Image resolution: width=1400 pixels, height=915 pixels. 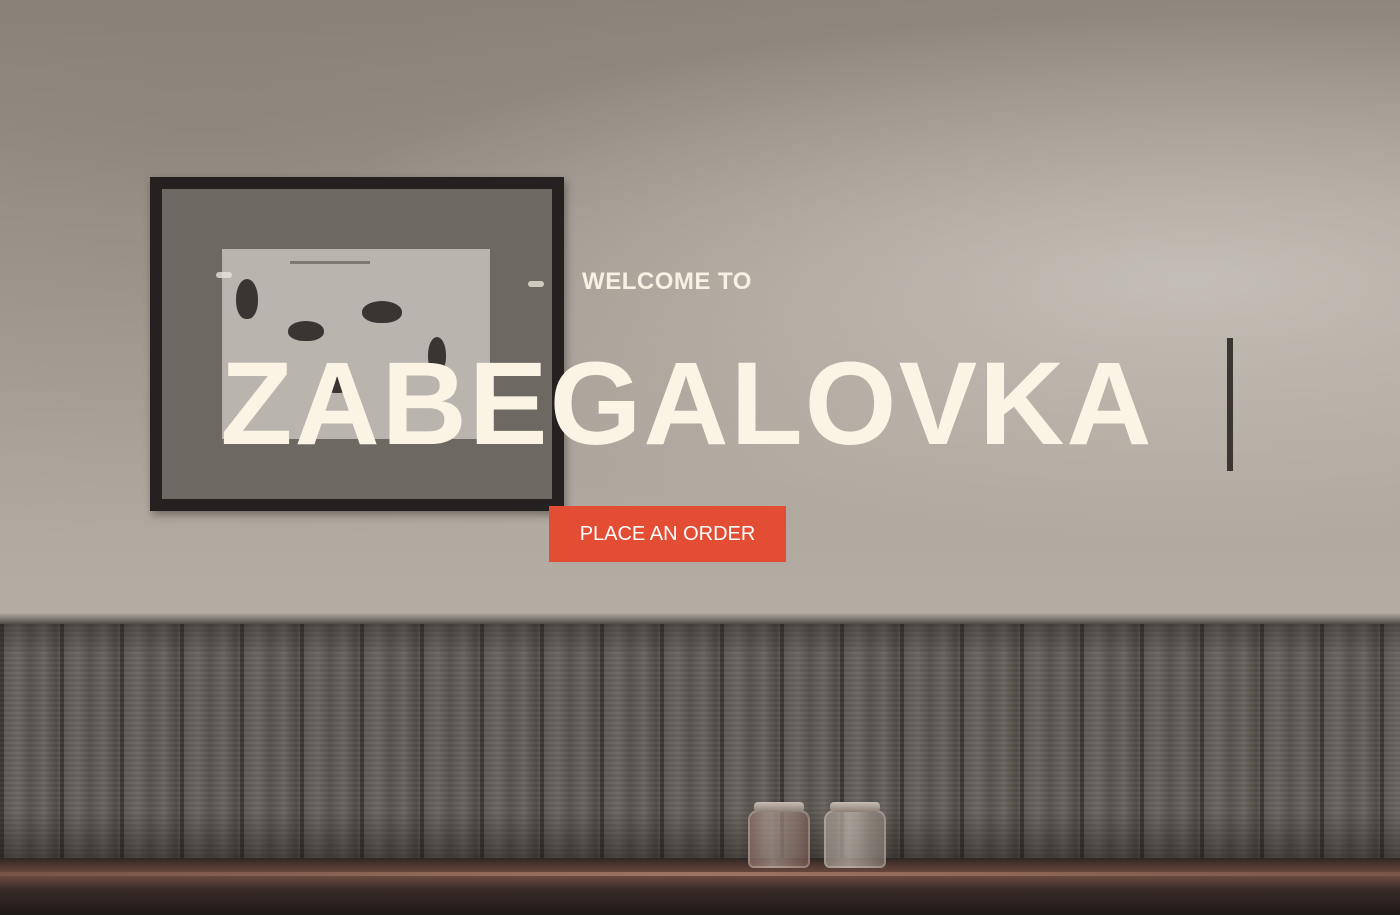 I want to click on welcome-subheading: WELCOME TO, so click(x=667, y=281).